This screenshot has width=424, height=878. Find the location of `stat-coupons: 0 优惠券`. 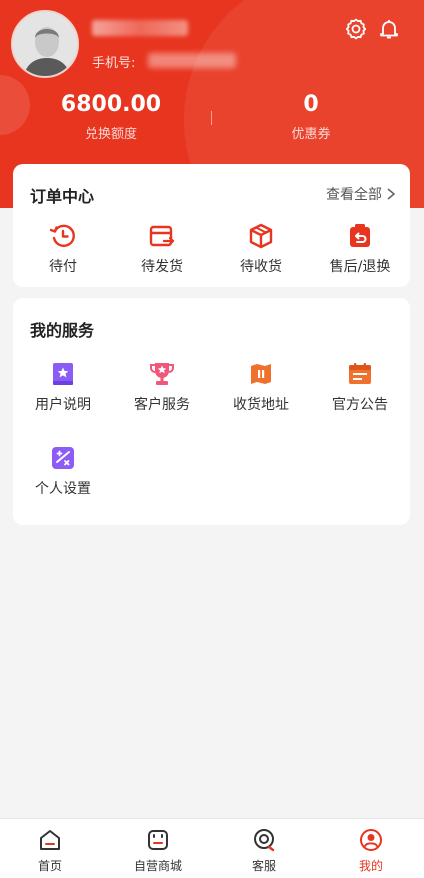

stat-coupons: 0 优惠券 is located at coordinates (311, 117).